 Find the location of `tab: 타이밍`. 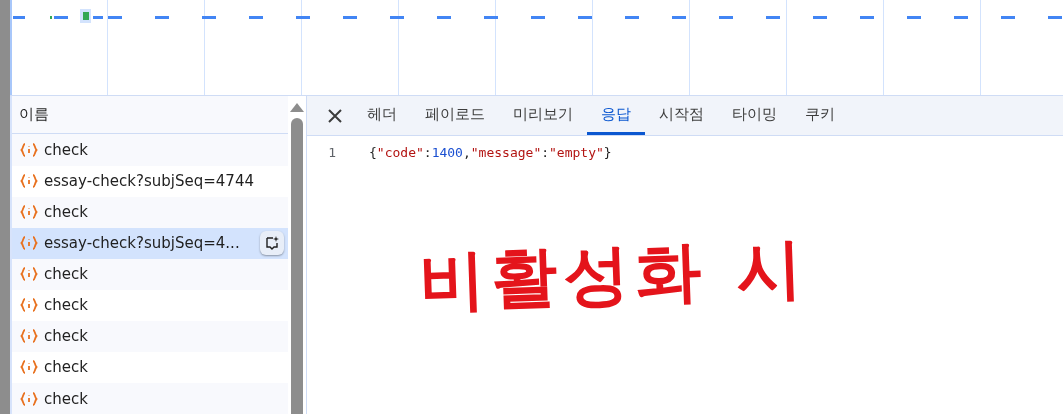

tab: 타이밍 is located at coordinates (754, 115).